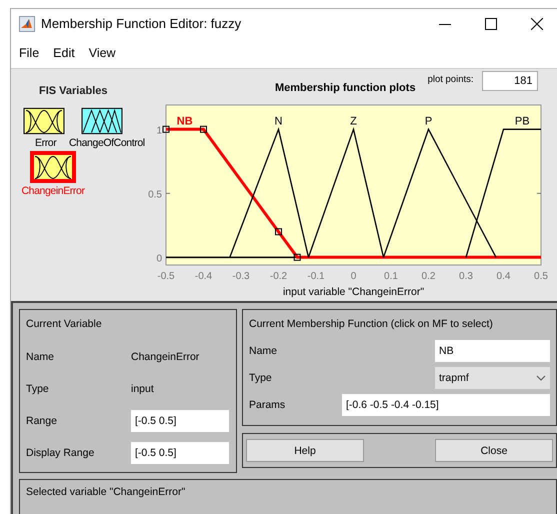 This screenshot has width=557, height=514. I want to click on variable-name: ChangeinError, so click(165, 357).